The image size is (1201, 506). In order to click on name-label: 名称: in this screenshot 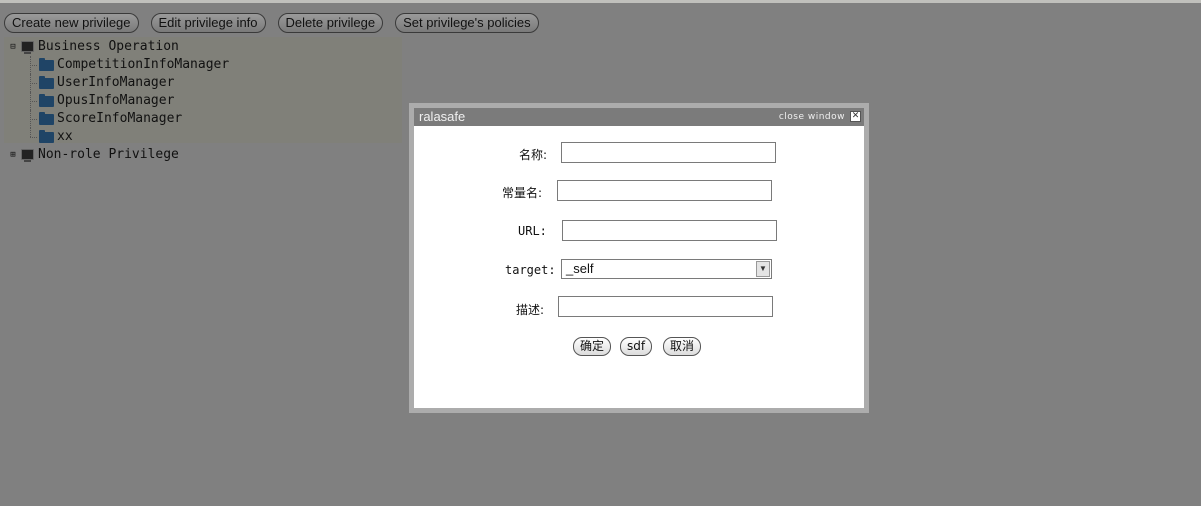, I will do `click(533, 155)`.